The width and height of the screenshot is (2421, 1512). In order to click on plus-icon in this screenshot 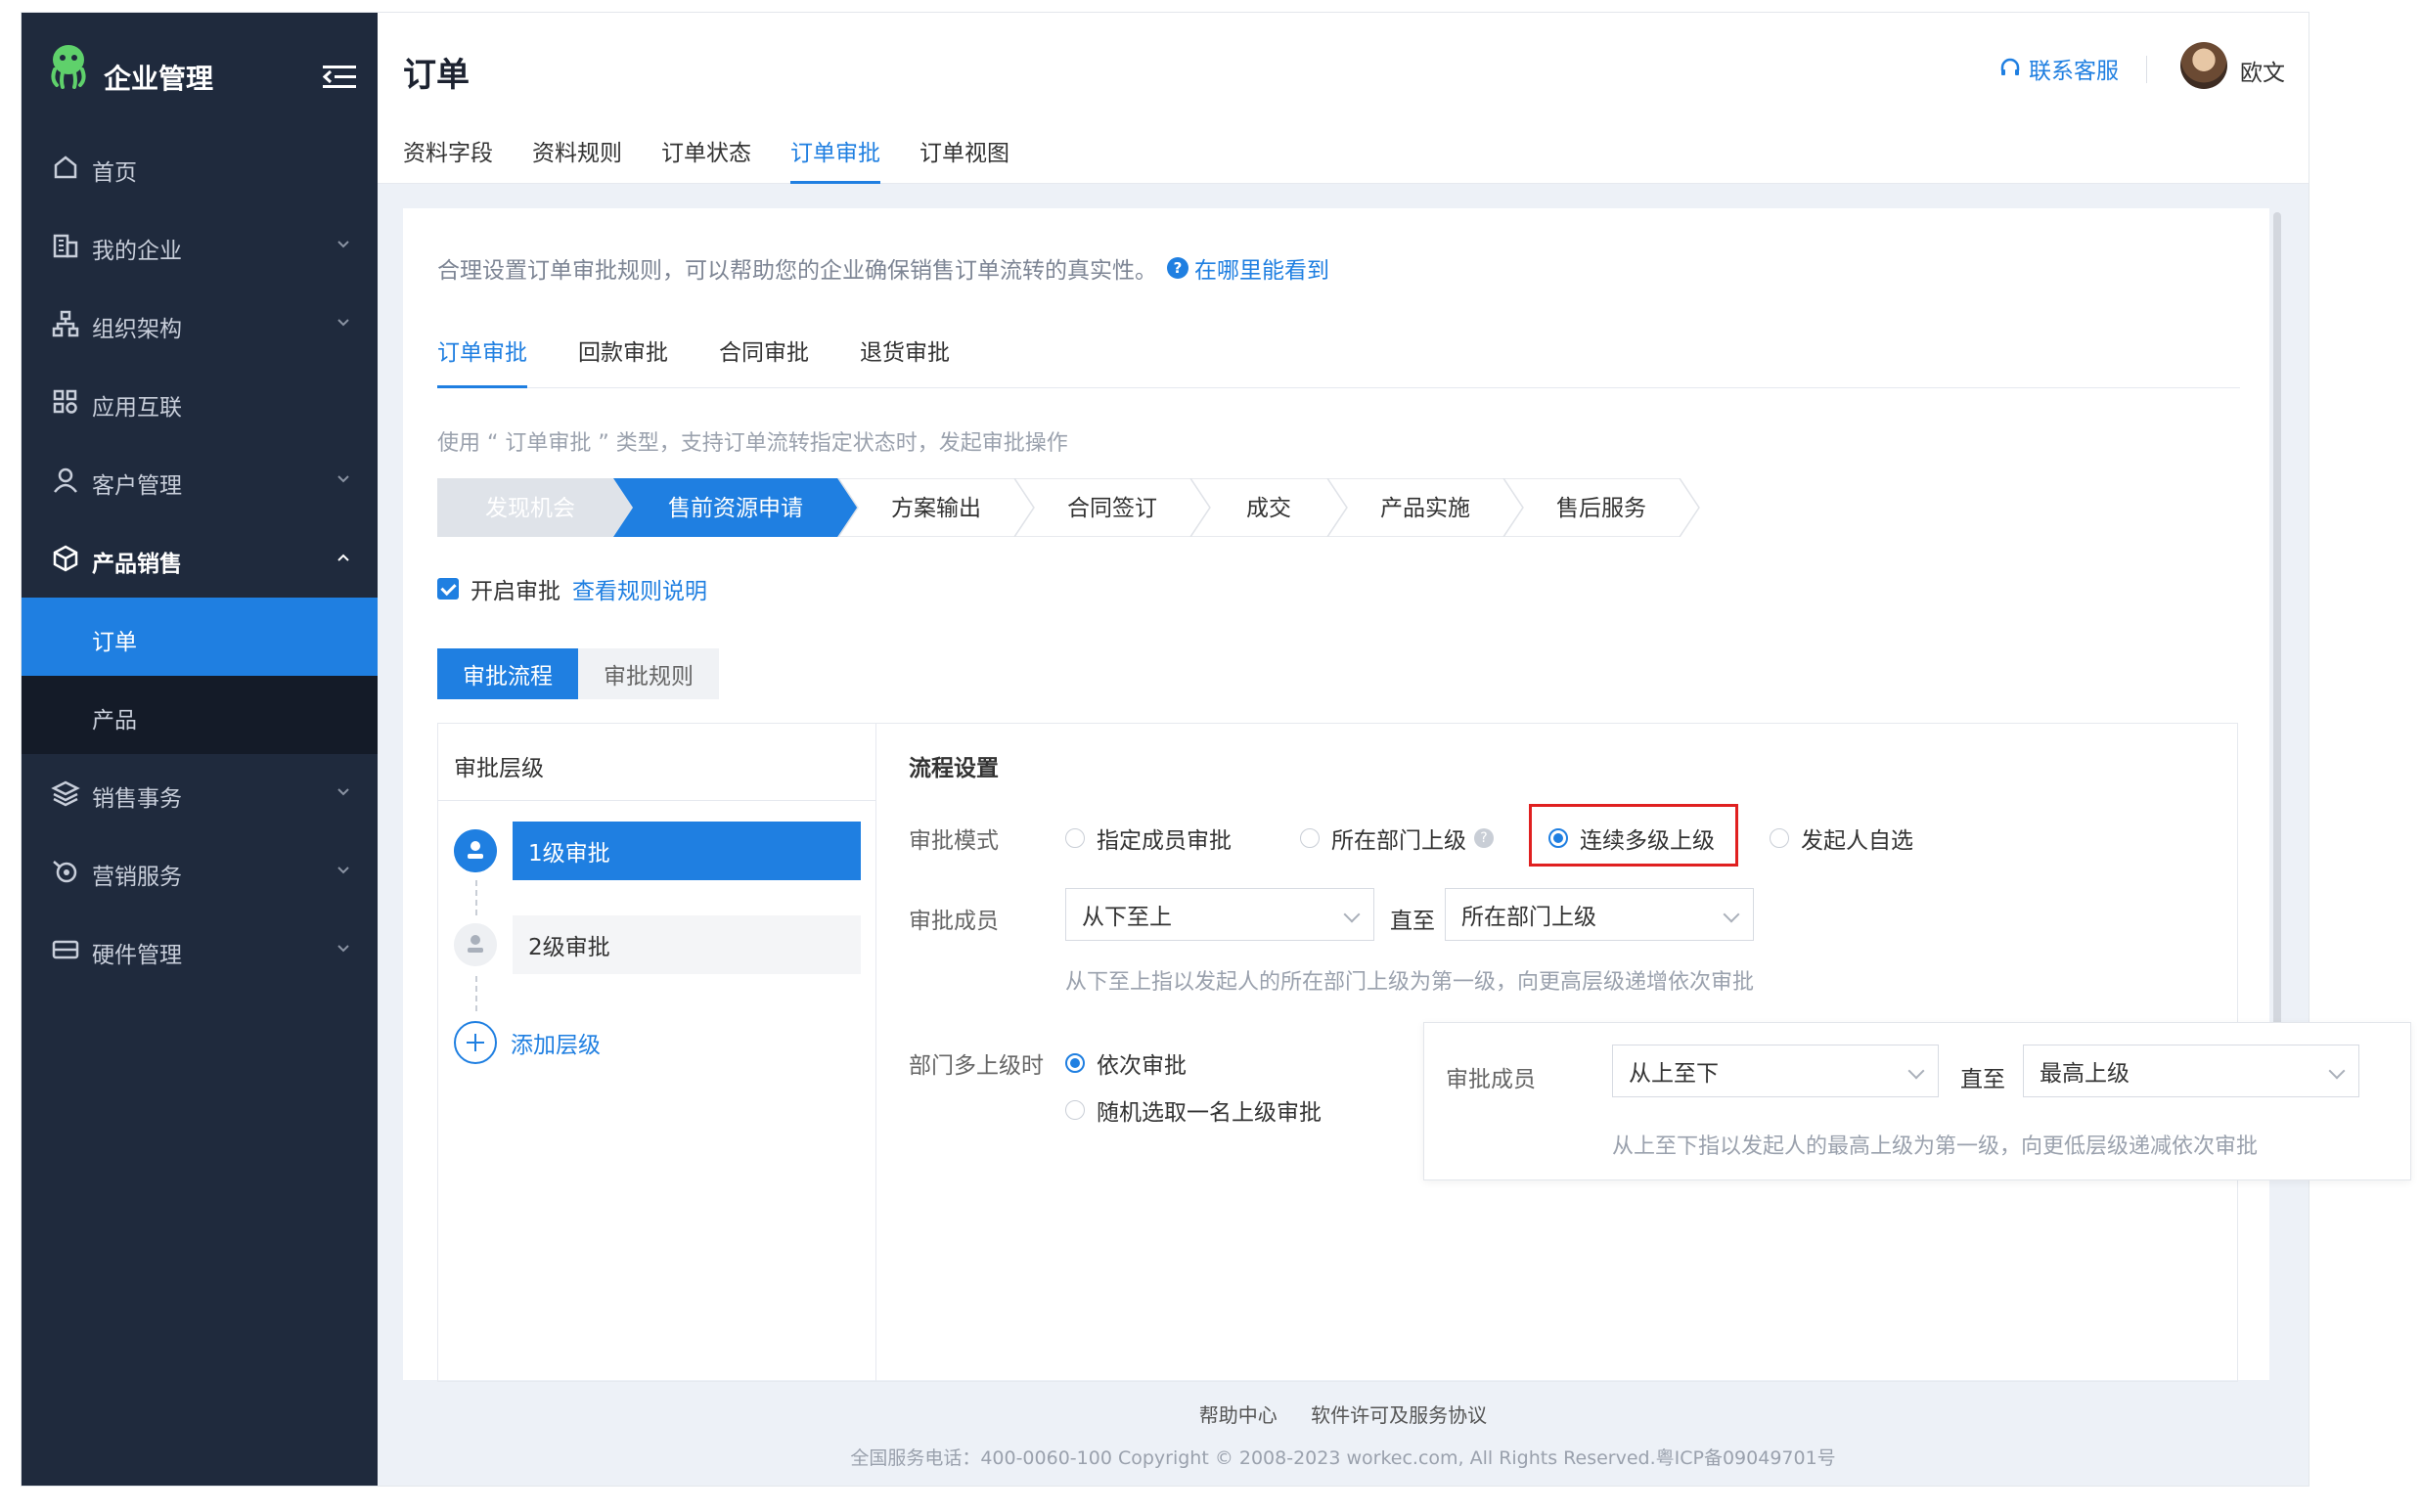, I will do `click(475, 1043)`.